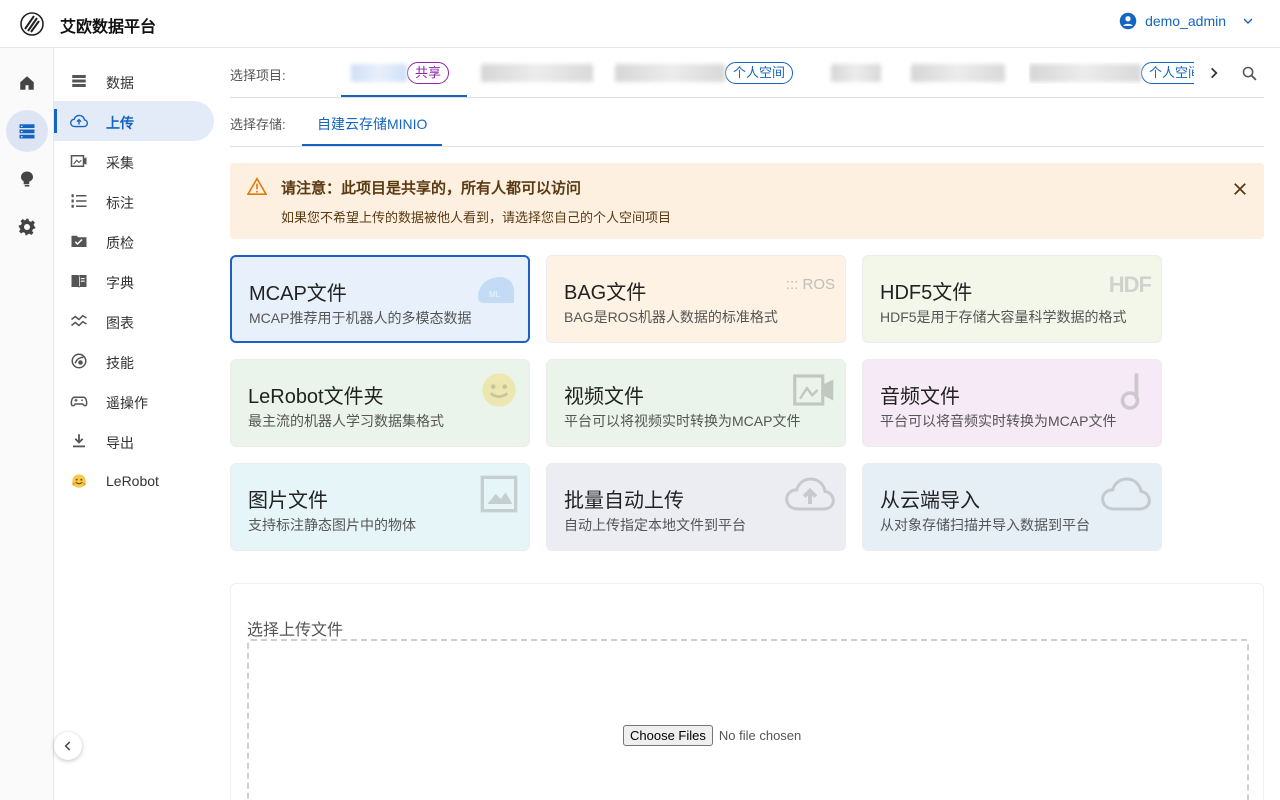 The height and width of the screenshot is (800, 1280). I want to click on card-batch-upload: 批量自动上传 自动上传指定本地文件到平台, so click(696, 507).